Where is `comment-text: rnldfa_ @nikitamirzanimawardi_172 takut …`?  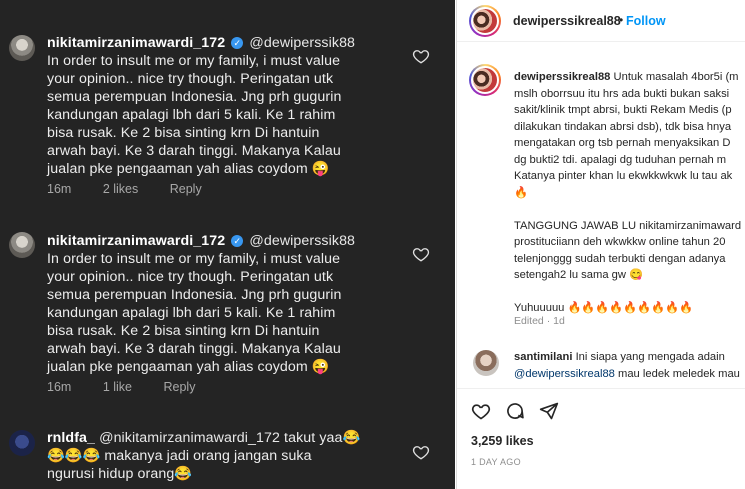
comment-text: rnldfa_ @nikitamirzanimawardi_172 takut … is located at coordinates (222, 456).